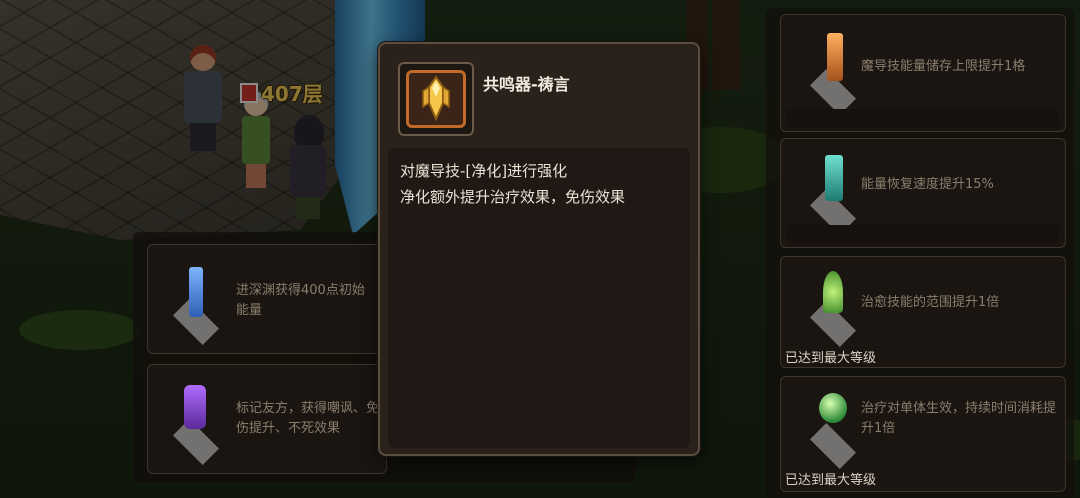  Describe the element at coordinates (923, 193) in the screenshot. I see `skill-card-energy-regen: 能量恢复速度提升15%` at that location.